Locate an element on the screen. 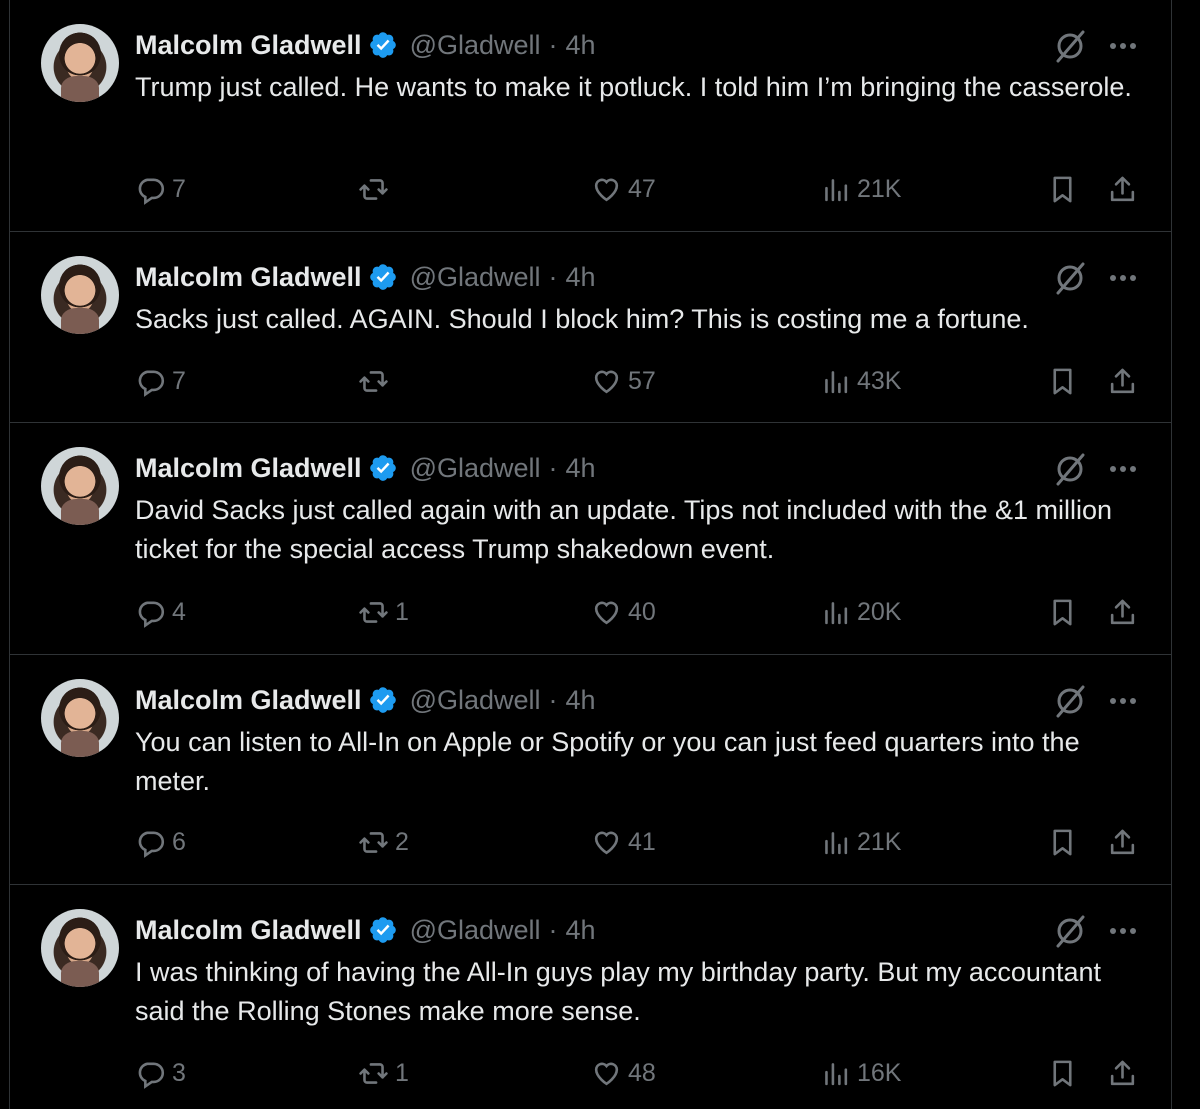  view-count: 16K is located at coordinates (879, 1072).